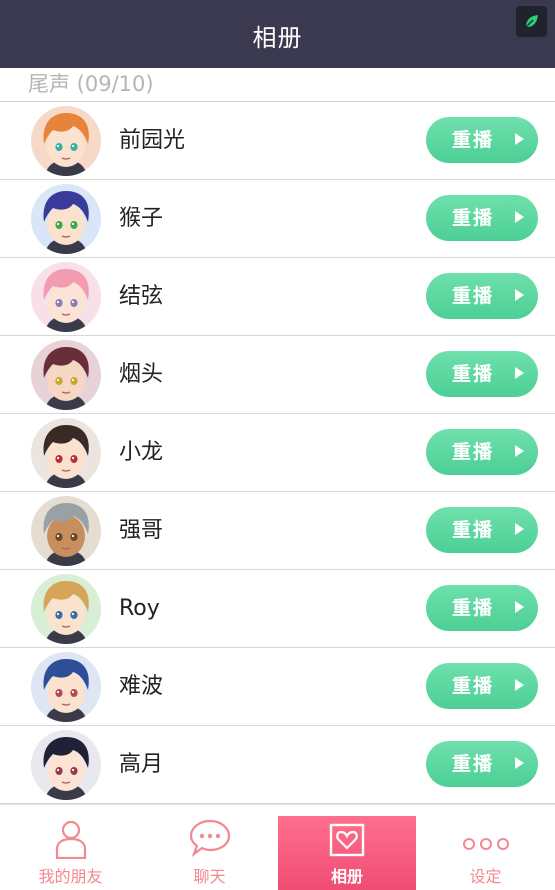  What do you see at coordinates (485, 844) in the screenshot?
I see `three-dots-icon` at bounding box center [485, 844].